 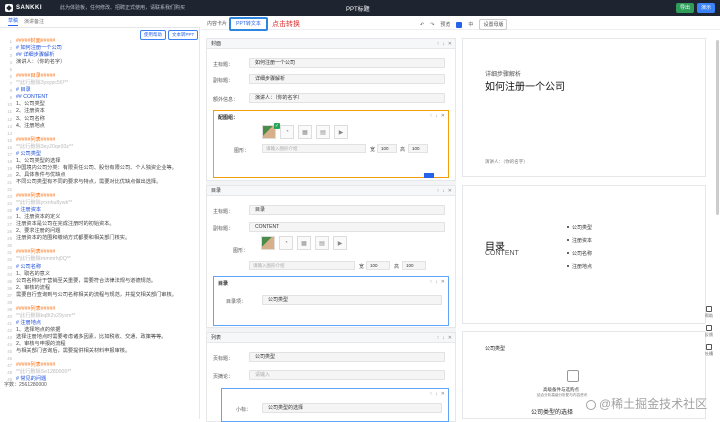 What do you see at coordinates (99, 295) in the screenshot?
I see `editor-line: 37 需要自行查询到与公司名称相关的流程与规范，并提交相关部门审核。` at bounding box center [99, 295].